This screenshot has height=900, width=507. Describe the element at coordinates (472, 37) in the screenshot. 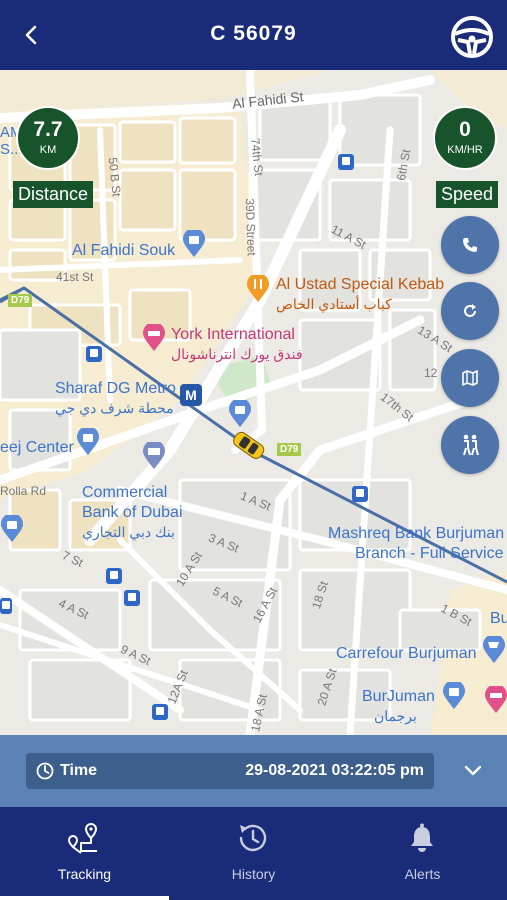

I see `steering-wheel-icon` at that location.